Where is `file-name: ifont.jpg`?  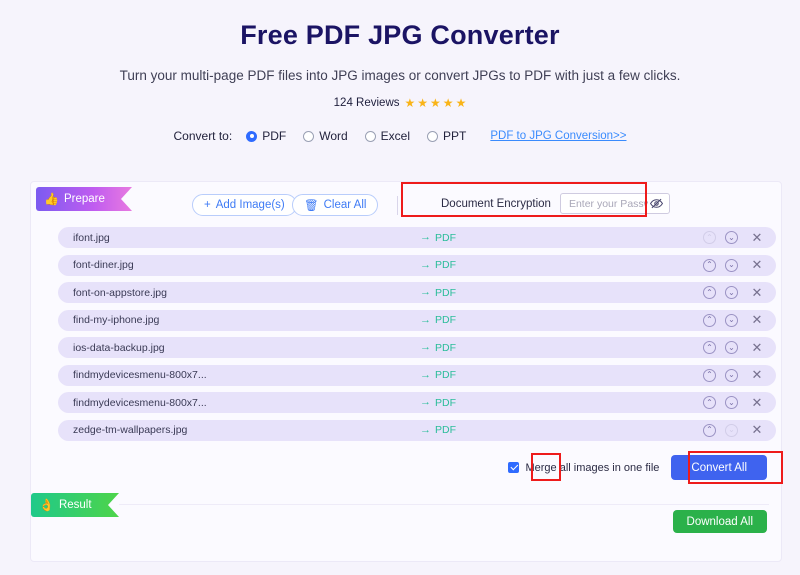
file-name: ifont.jpg is located at coordinates (91, 237).